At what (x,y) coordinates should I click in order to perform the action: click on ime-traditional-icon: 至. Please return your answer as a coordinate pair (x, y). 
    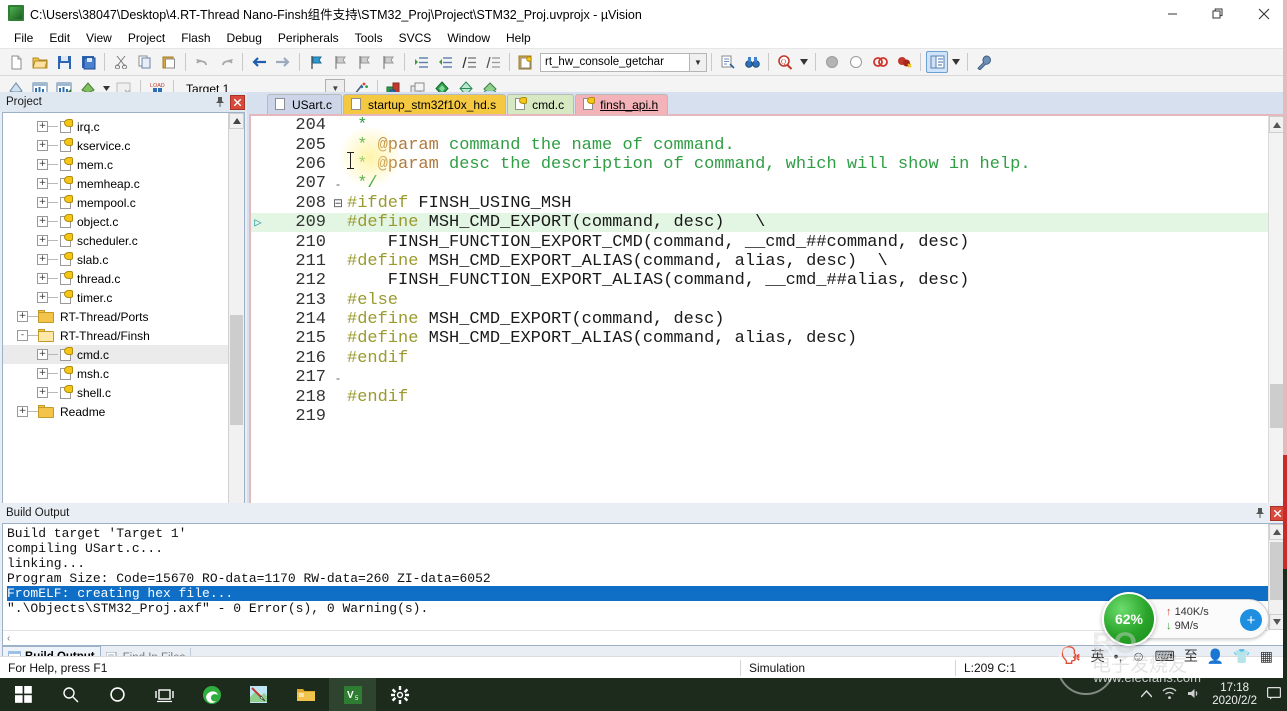
    Looking at the image, I should click on (1191, 656).